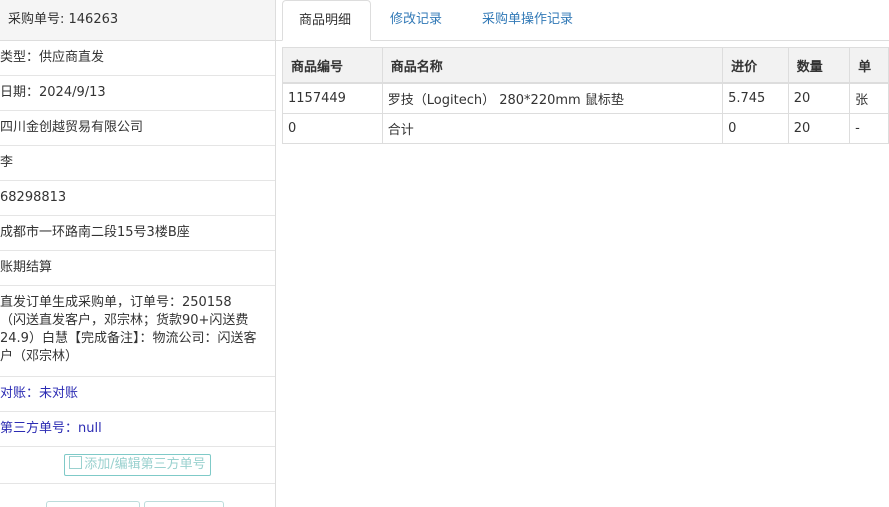 This screenshot has height=507, width=889. I want to click on info-contact: 李, so click(137, 163).